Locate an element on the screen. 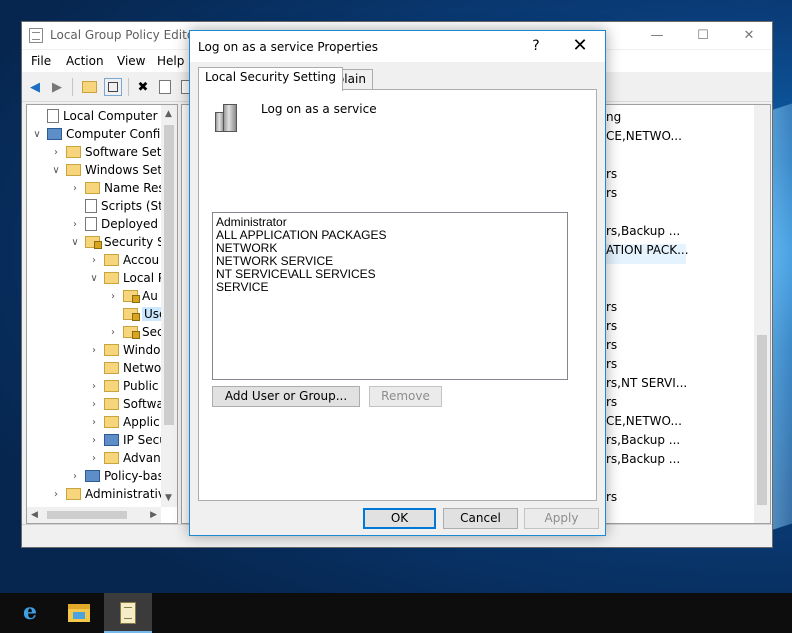  scroll-left-icon: ◀ is located at coordinates (34, 515).